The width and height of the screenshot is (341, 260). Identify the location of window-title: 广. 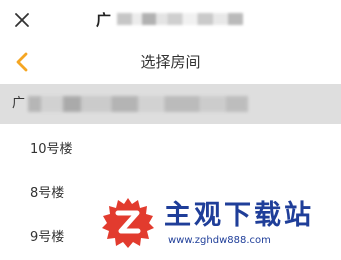
(170, 19).